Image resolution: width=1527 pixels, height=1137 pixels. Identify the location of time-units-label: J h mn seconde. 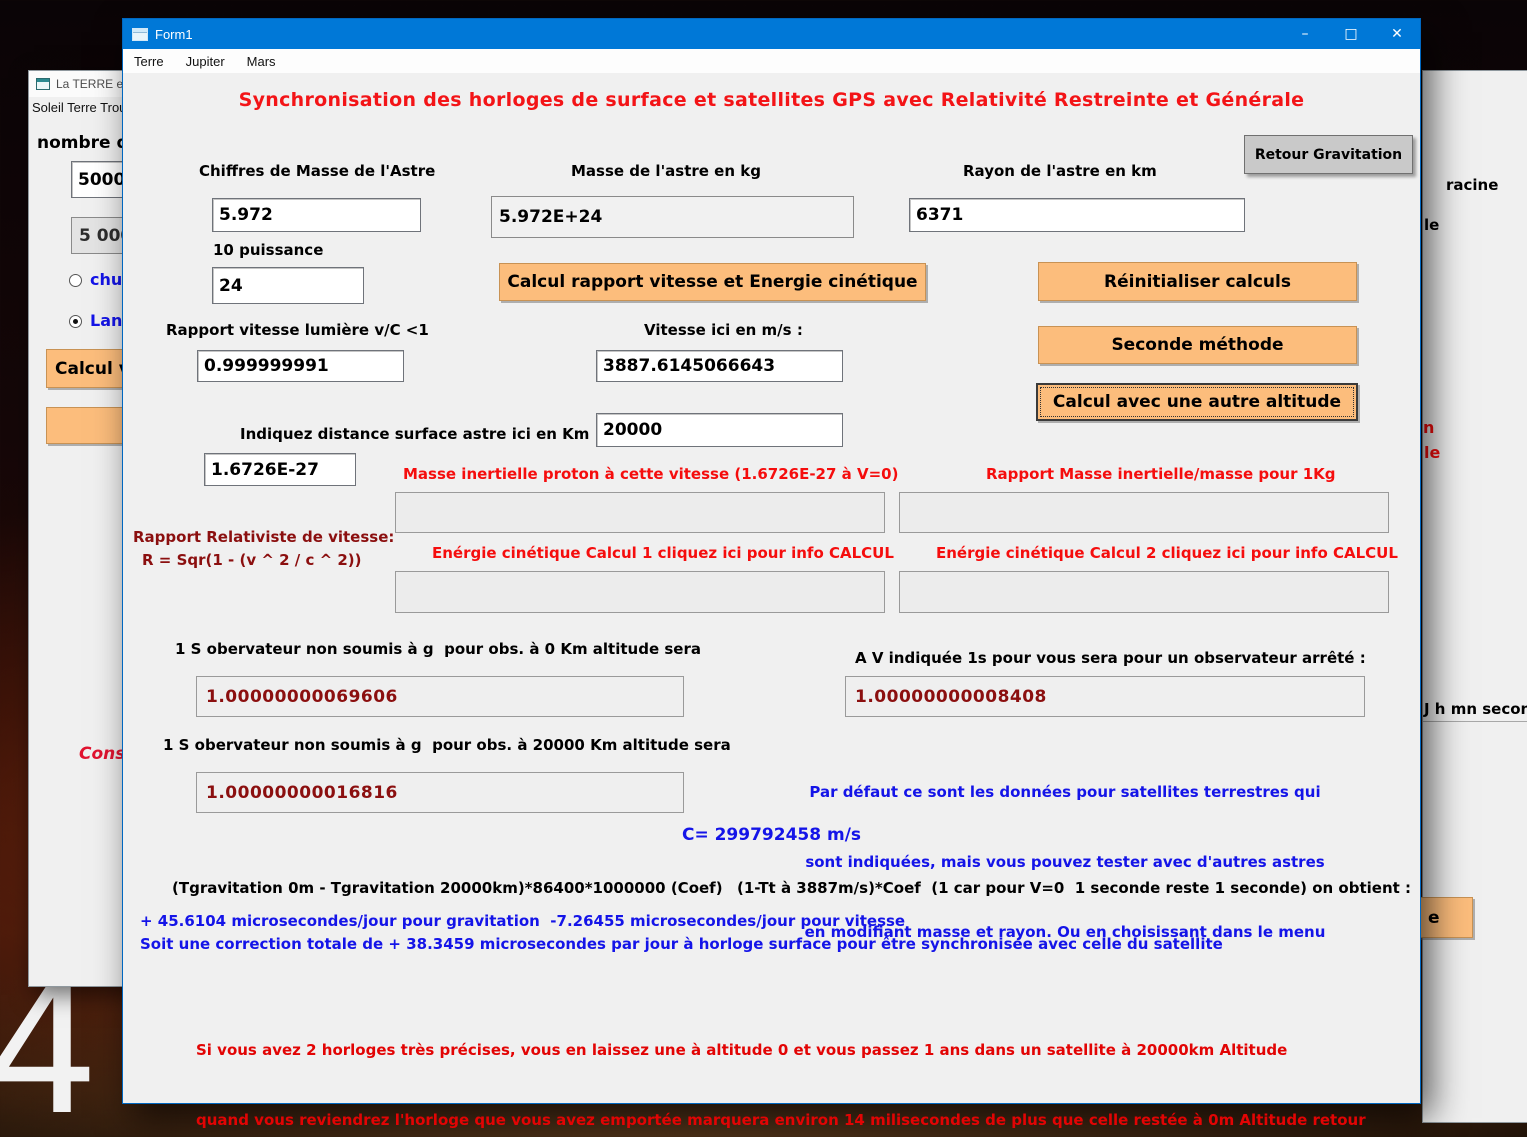
(1475, 709).